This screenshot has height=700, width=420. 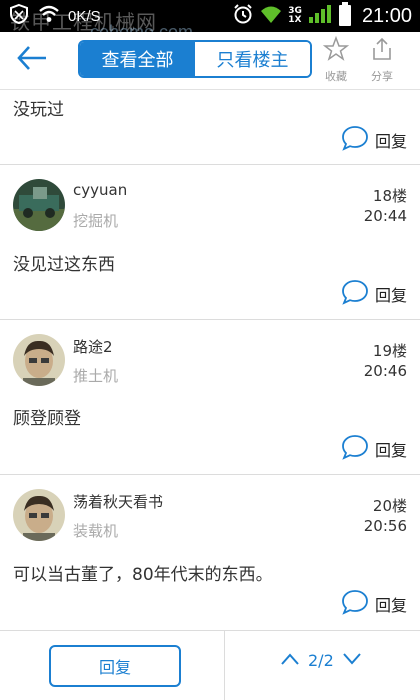 What do you see at coordinates (137, 59) in the screenshot?
I see `tab-view-all: 查看全部` at bounding box center [137, 59].